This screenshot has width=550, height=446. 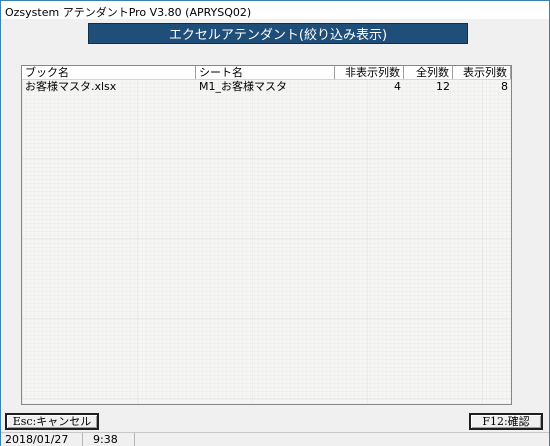 What do you see at coordinates (71, 86) in the screenshot?
I see `cell-book-name: お客様マスタ.xlsx` at bounding box center [71, 86].